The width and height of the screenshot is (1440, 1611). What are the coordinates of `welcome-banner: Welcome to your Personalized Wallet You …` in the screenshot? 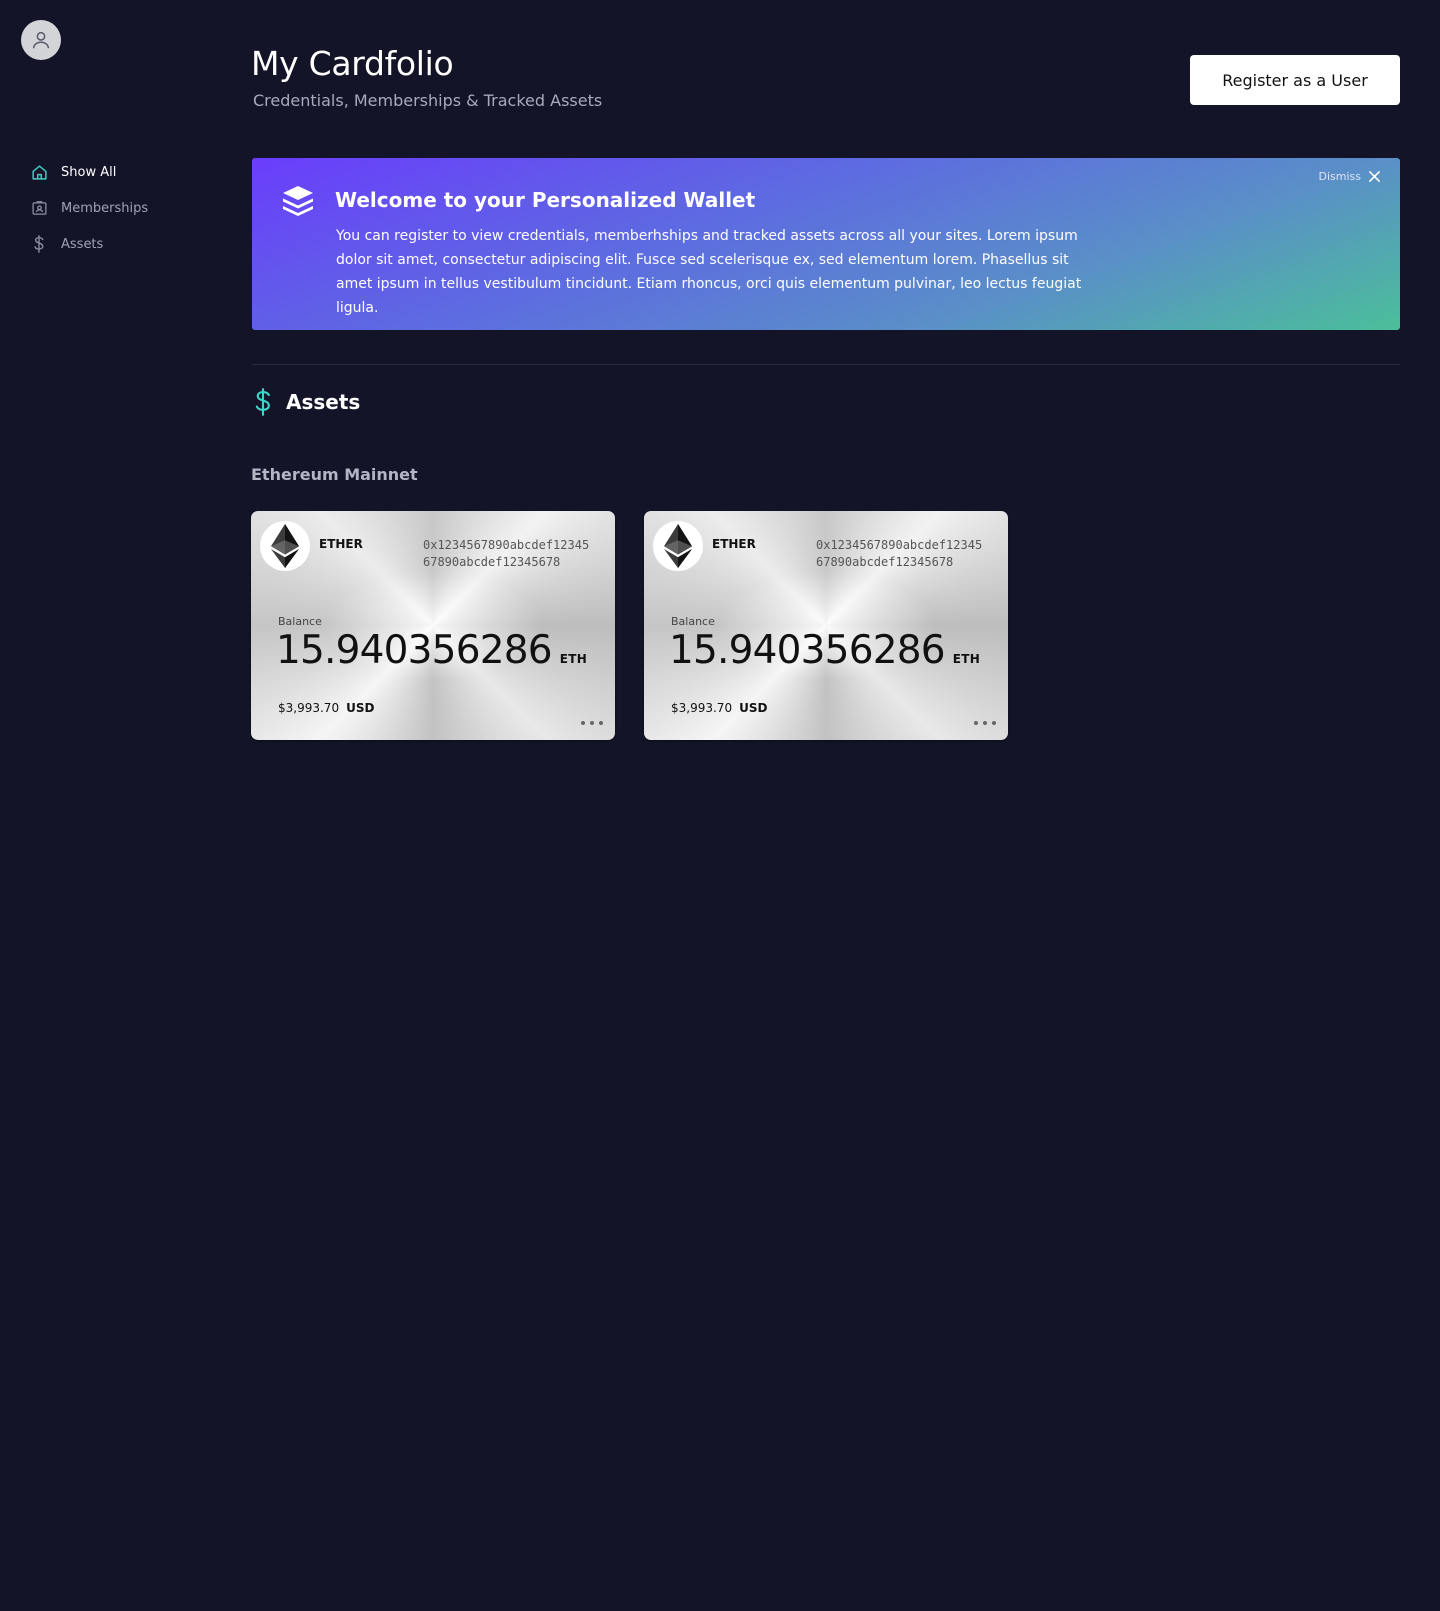 It's located at (826, 244).